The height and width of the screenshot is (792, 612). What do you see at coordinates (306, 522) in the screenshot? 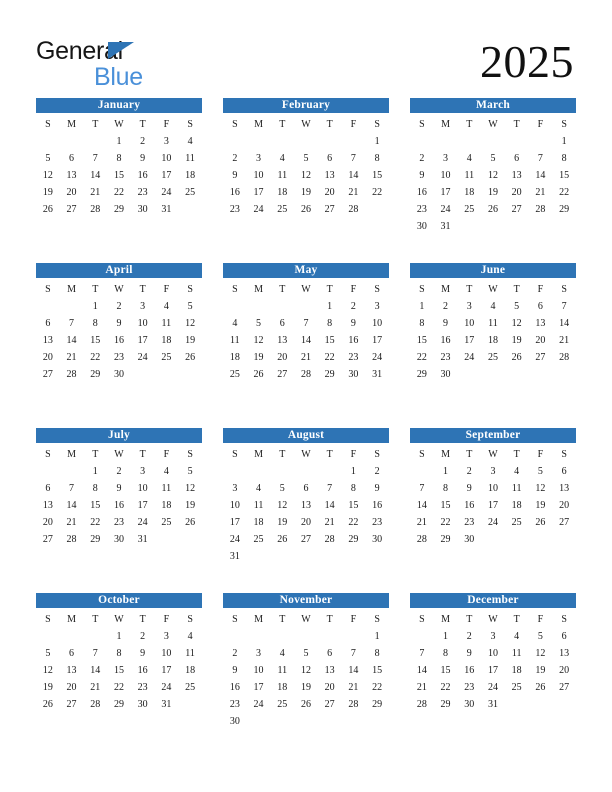
I see `day-cell: 20` at bounding box center [306, 522].